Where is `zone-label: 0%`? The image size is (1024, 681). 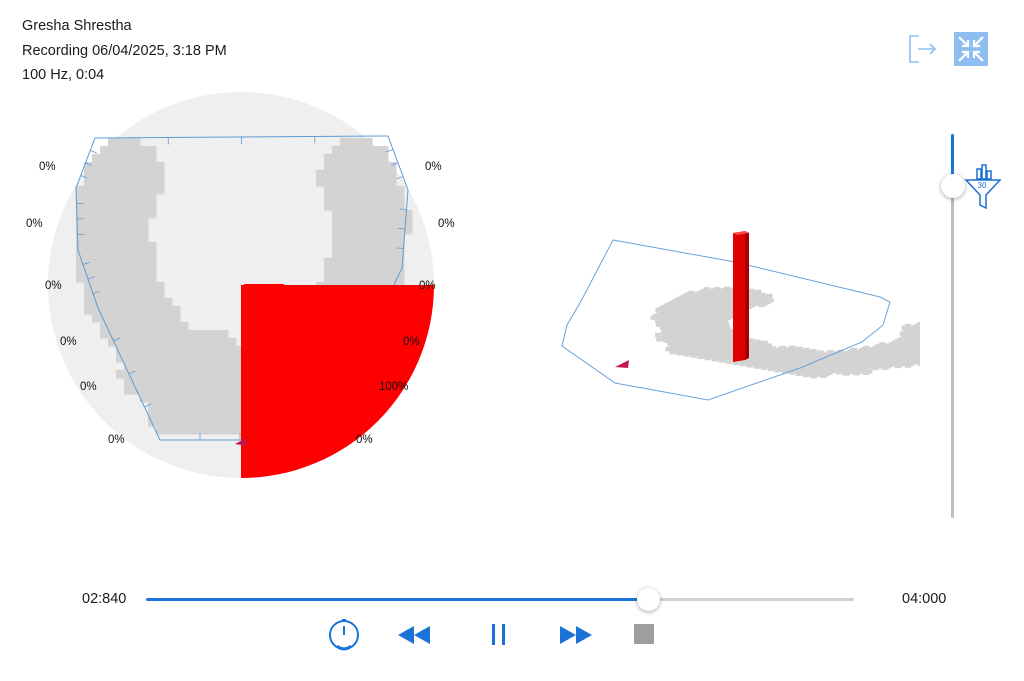 zone-label: 0% is located at coordinates (433, 167).